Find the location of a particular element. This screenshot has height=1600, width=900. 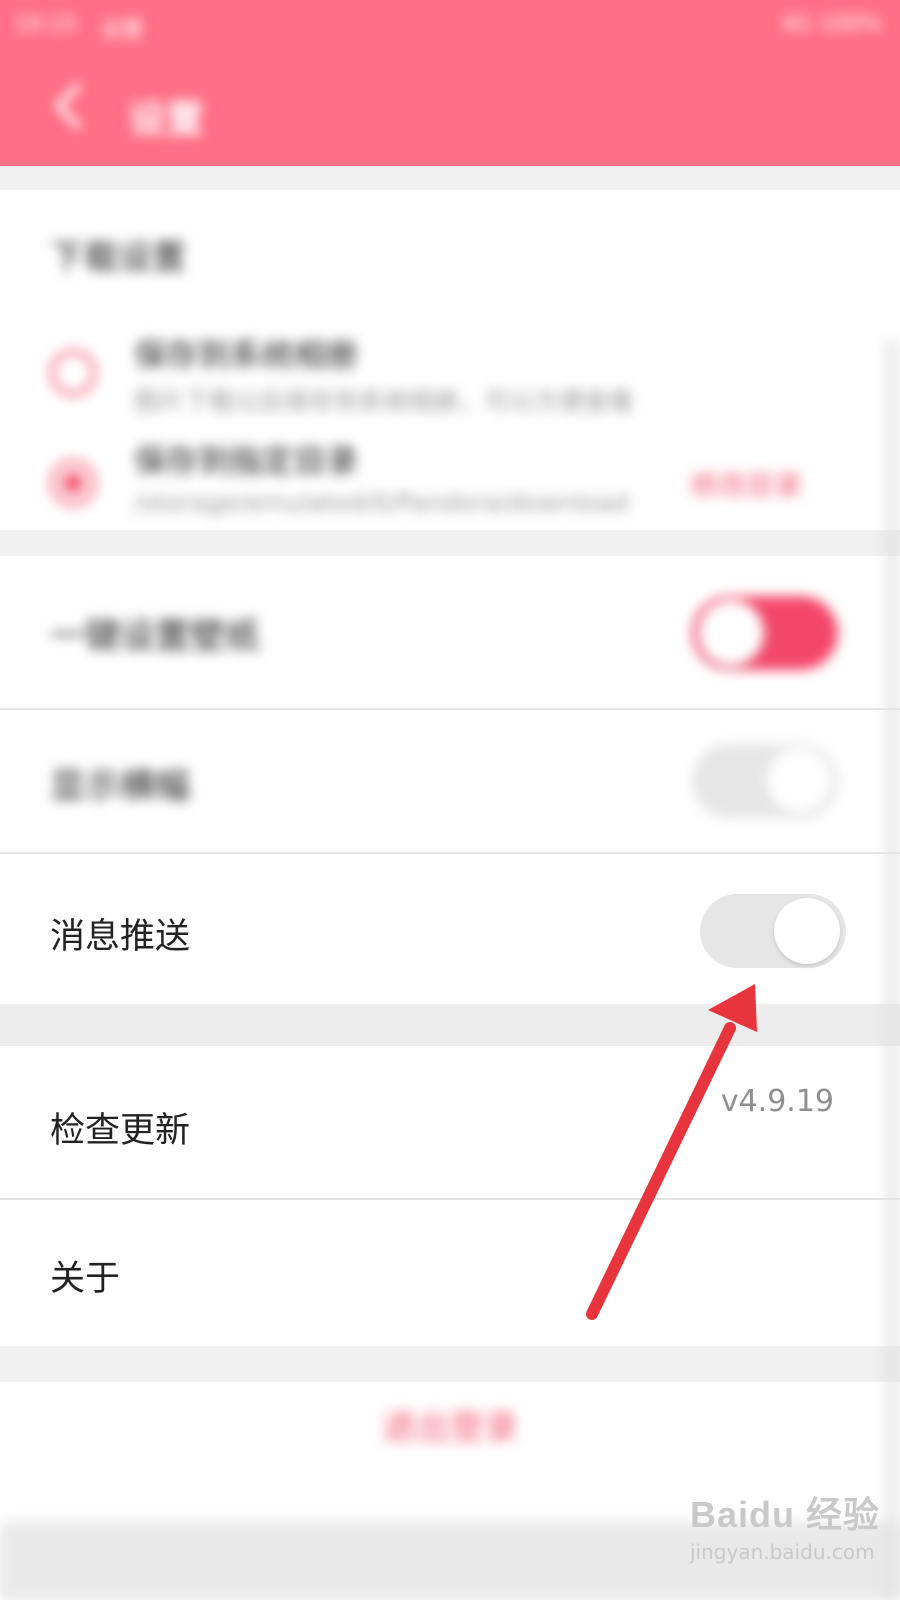

change-folder-button: 修改目录 is located at coordinates (746, 484).